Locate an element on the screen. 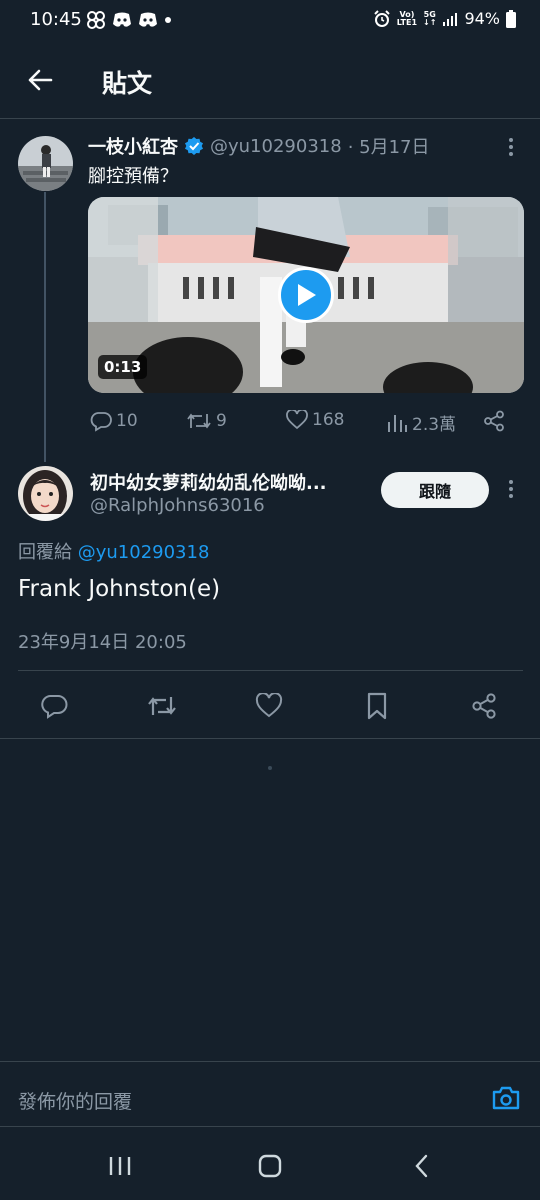  retweet-count: 9 is located at coordinates (221, 421).